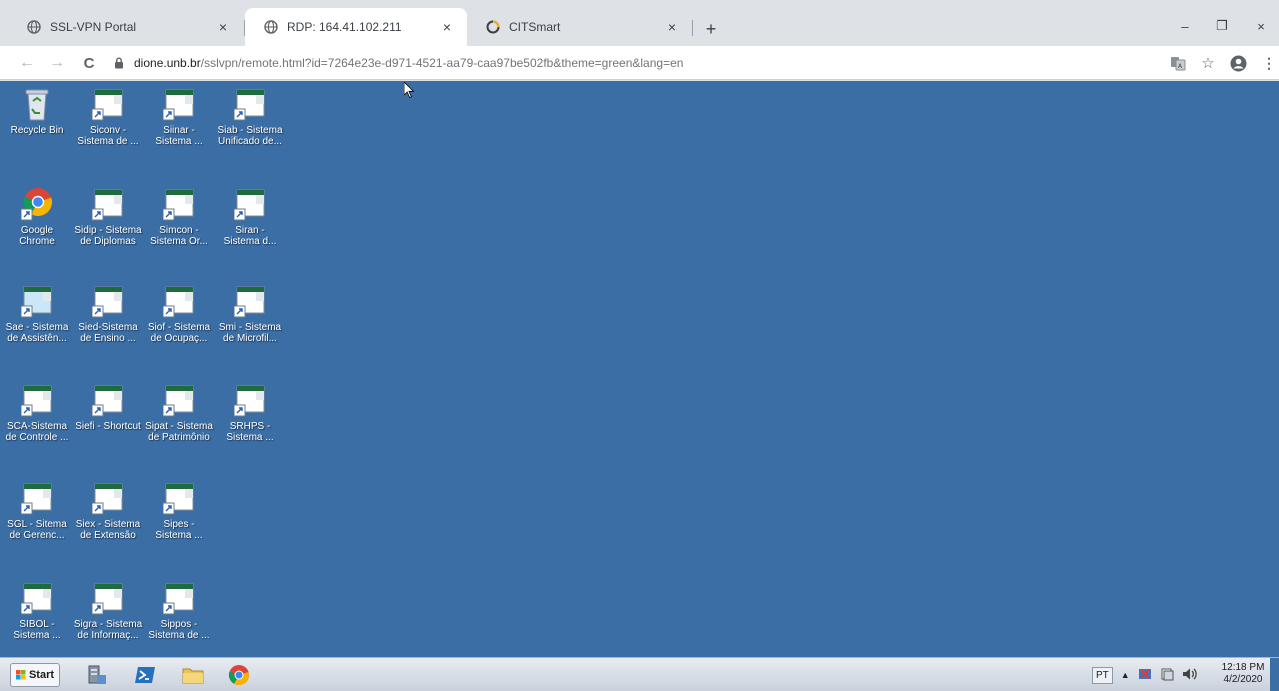  I want to click on desktop-icon-label: Sipes -, so click(179, 524).